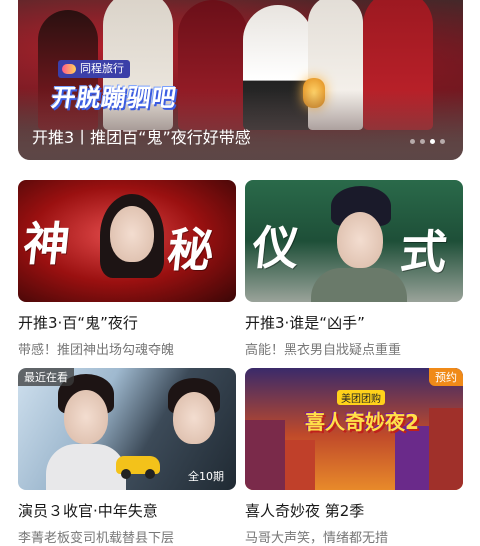  Describe the element at coordinates (362, 422) in the screenshot. I see `show-logo: 喜人奇妙夜2` at that location.